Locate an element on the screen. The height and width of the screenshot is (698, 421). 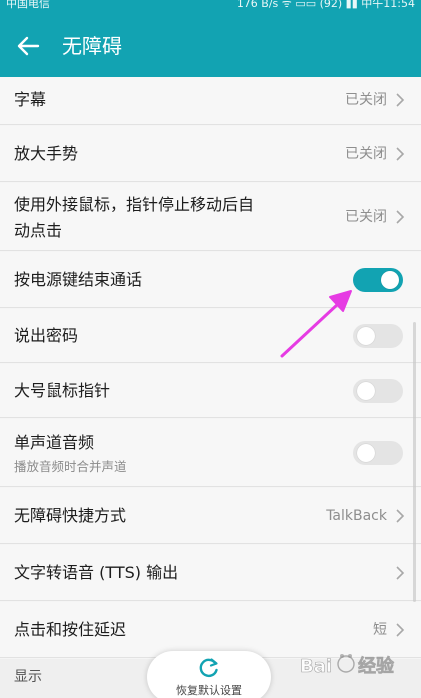
status-indicators: 176 B/s ᯤ ▭▭ (92) ▮▮ 中午11:54 is located at coordinates (325, 5).